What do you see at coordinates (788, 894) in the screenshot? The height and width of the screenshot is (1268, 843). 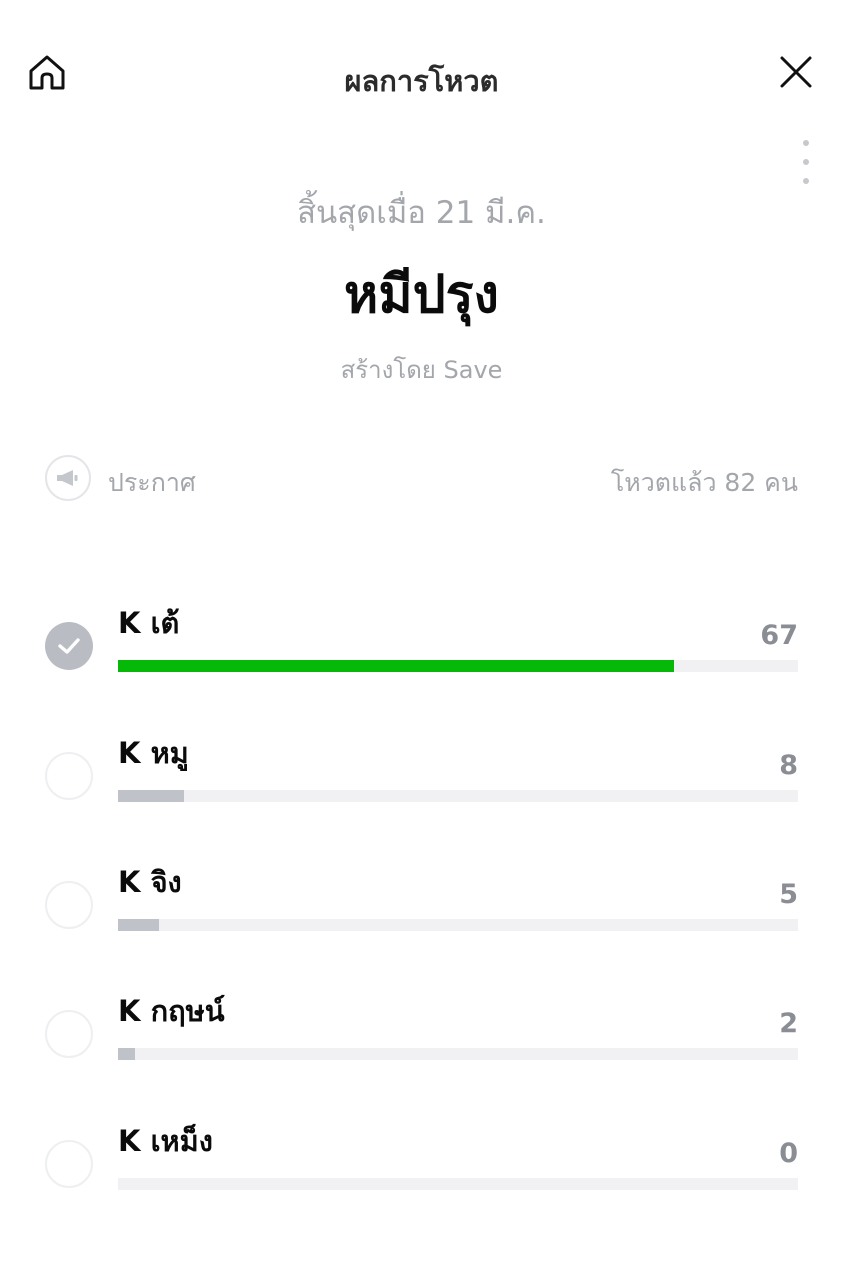 I see `option-count: 5` at bounding box center [788, 894].